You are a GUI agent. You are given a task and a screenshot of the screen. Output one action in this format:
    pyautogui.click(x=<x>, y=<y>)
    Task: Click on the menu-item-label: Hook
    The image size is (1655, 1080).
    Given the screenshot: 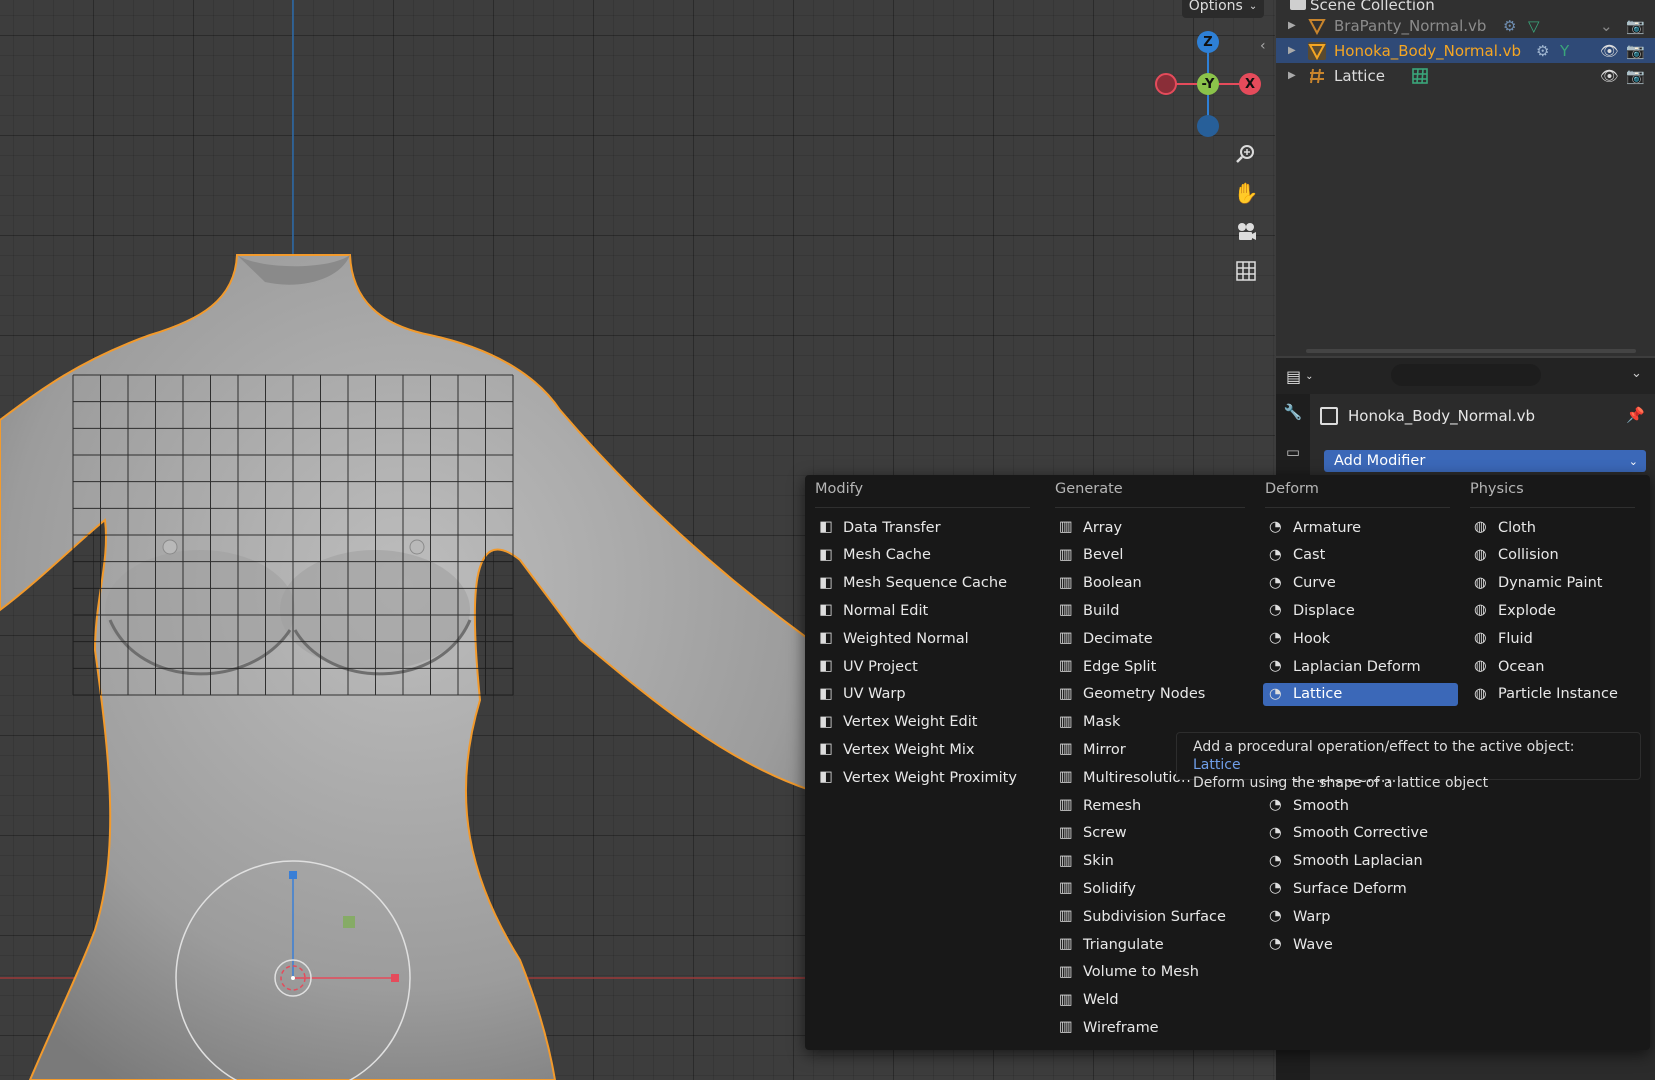 What is the action you would take?
    pyautogui.click(x=1312, y=638)
    